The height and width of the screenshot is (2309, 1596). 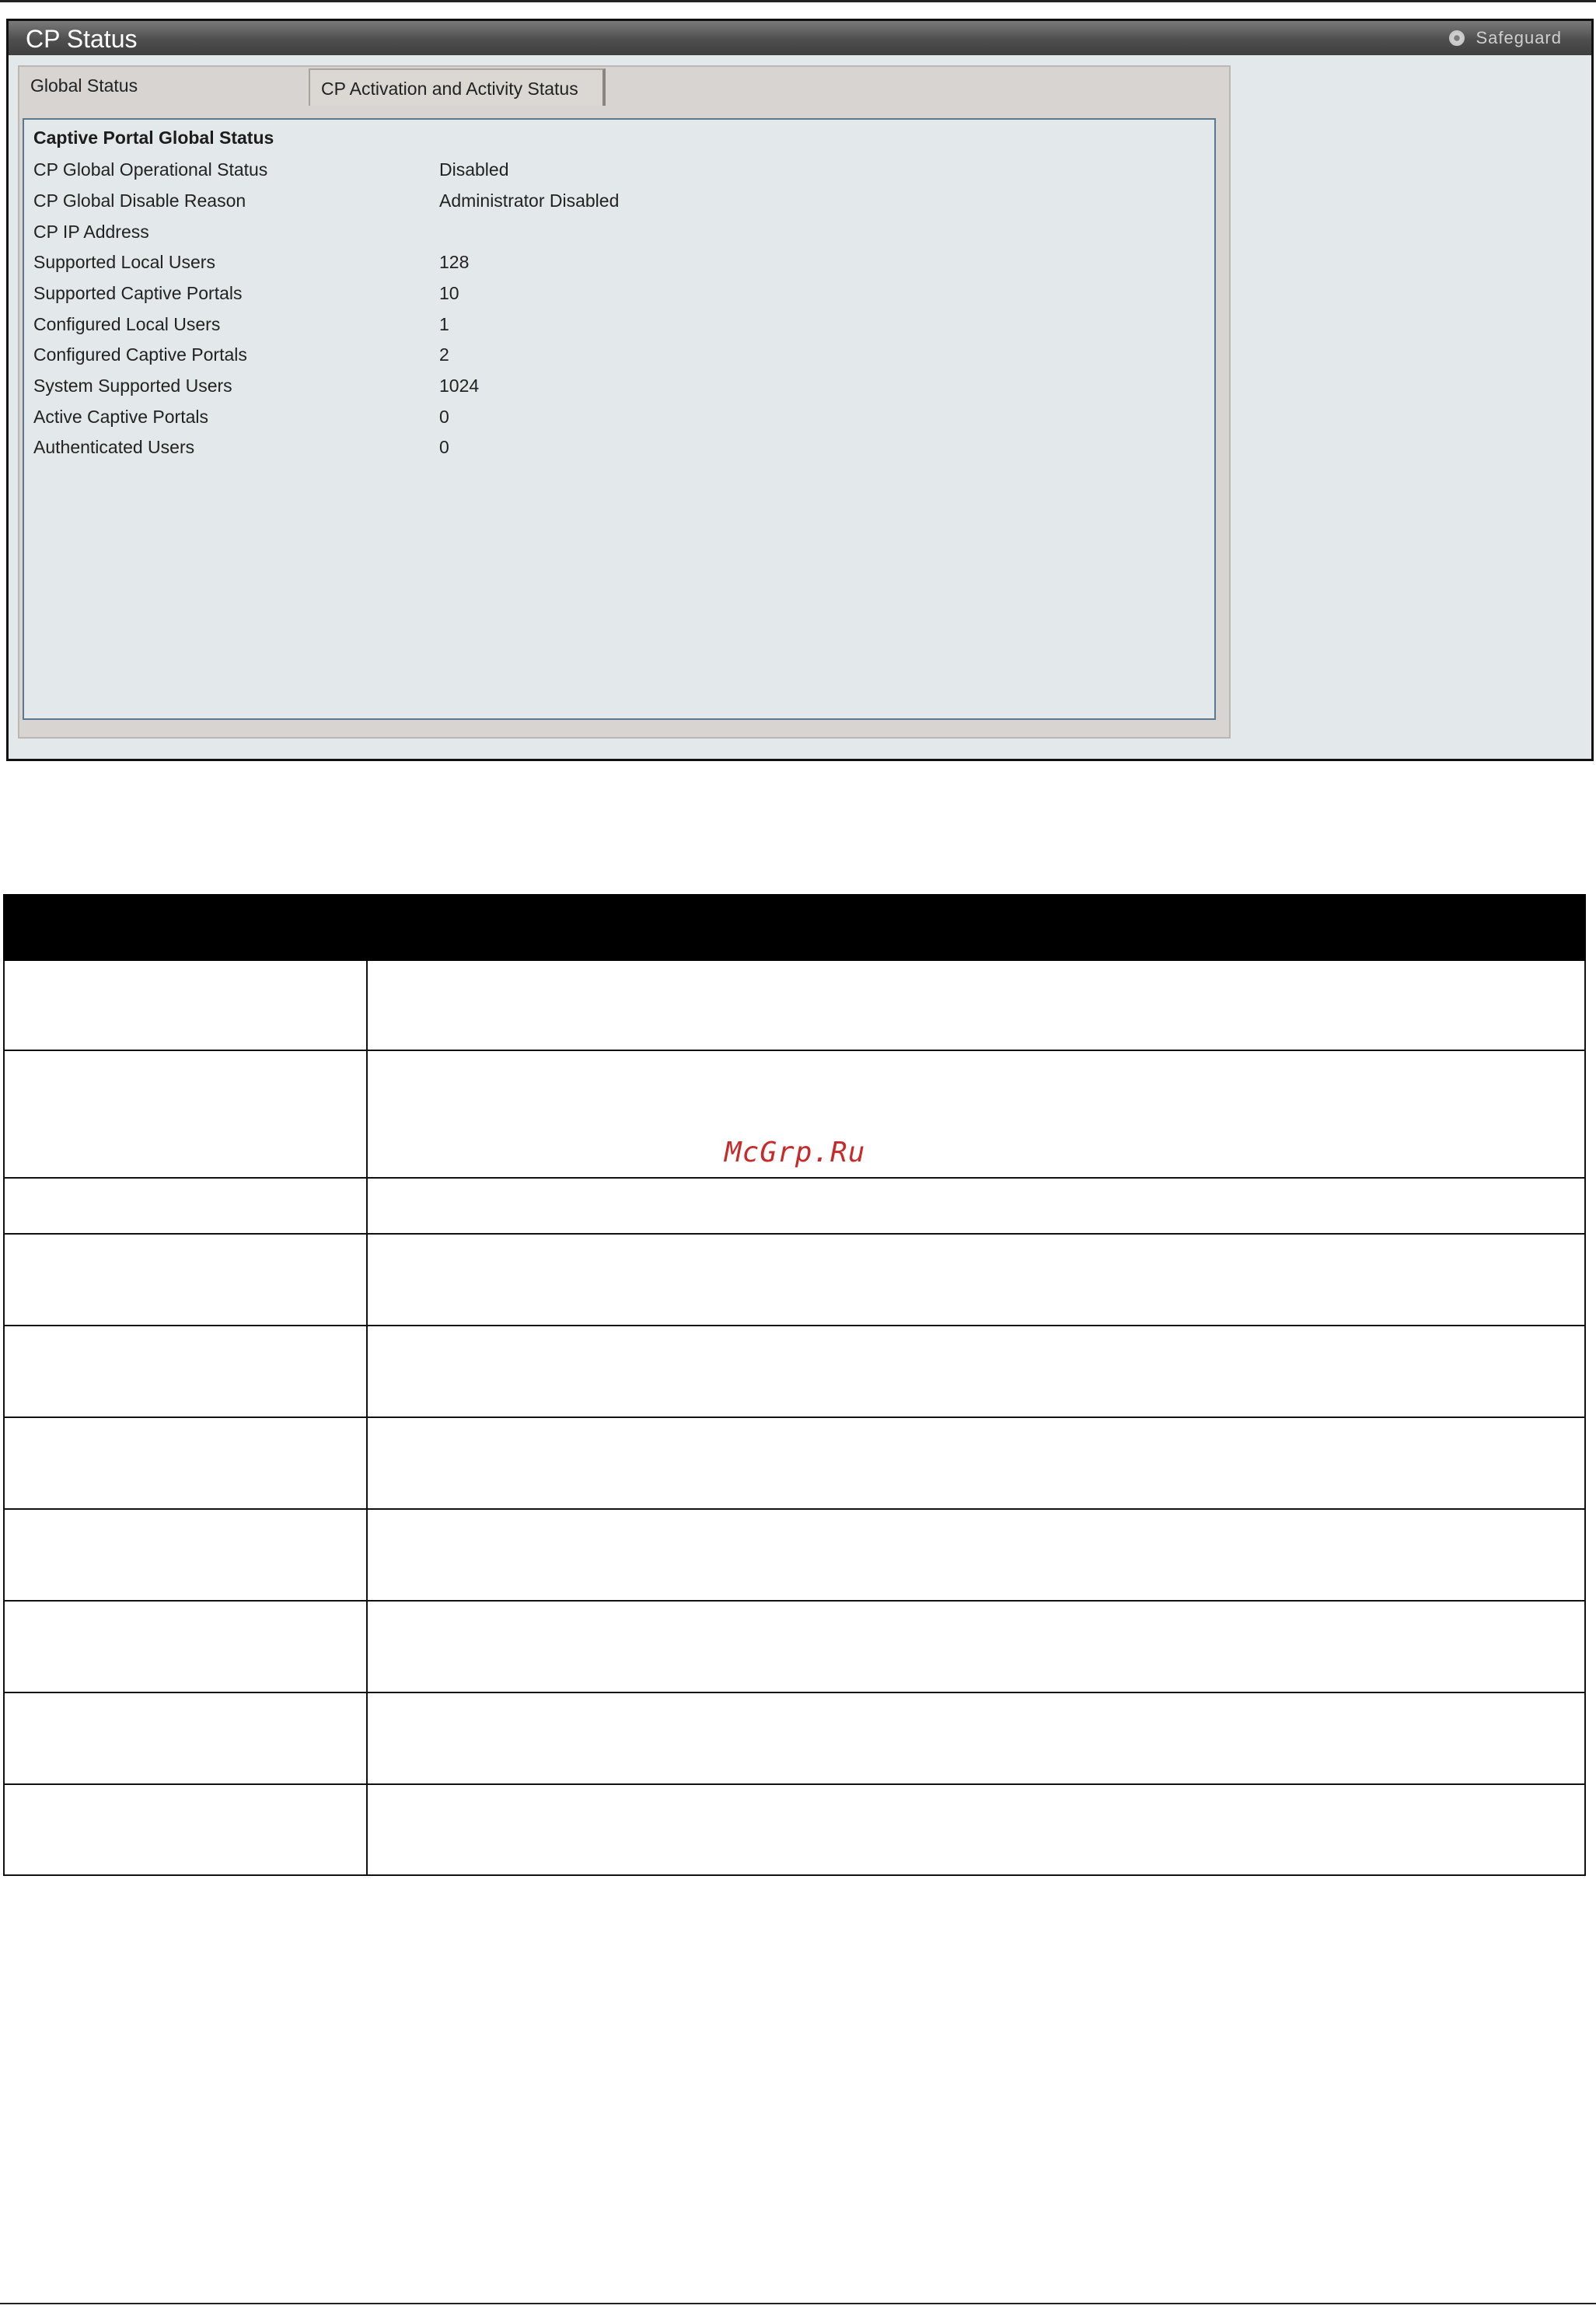 I want to click on status-label: CP Global Disable Reason, so click(x=140, y=200).